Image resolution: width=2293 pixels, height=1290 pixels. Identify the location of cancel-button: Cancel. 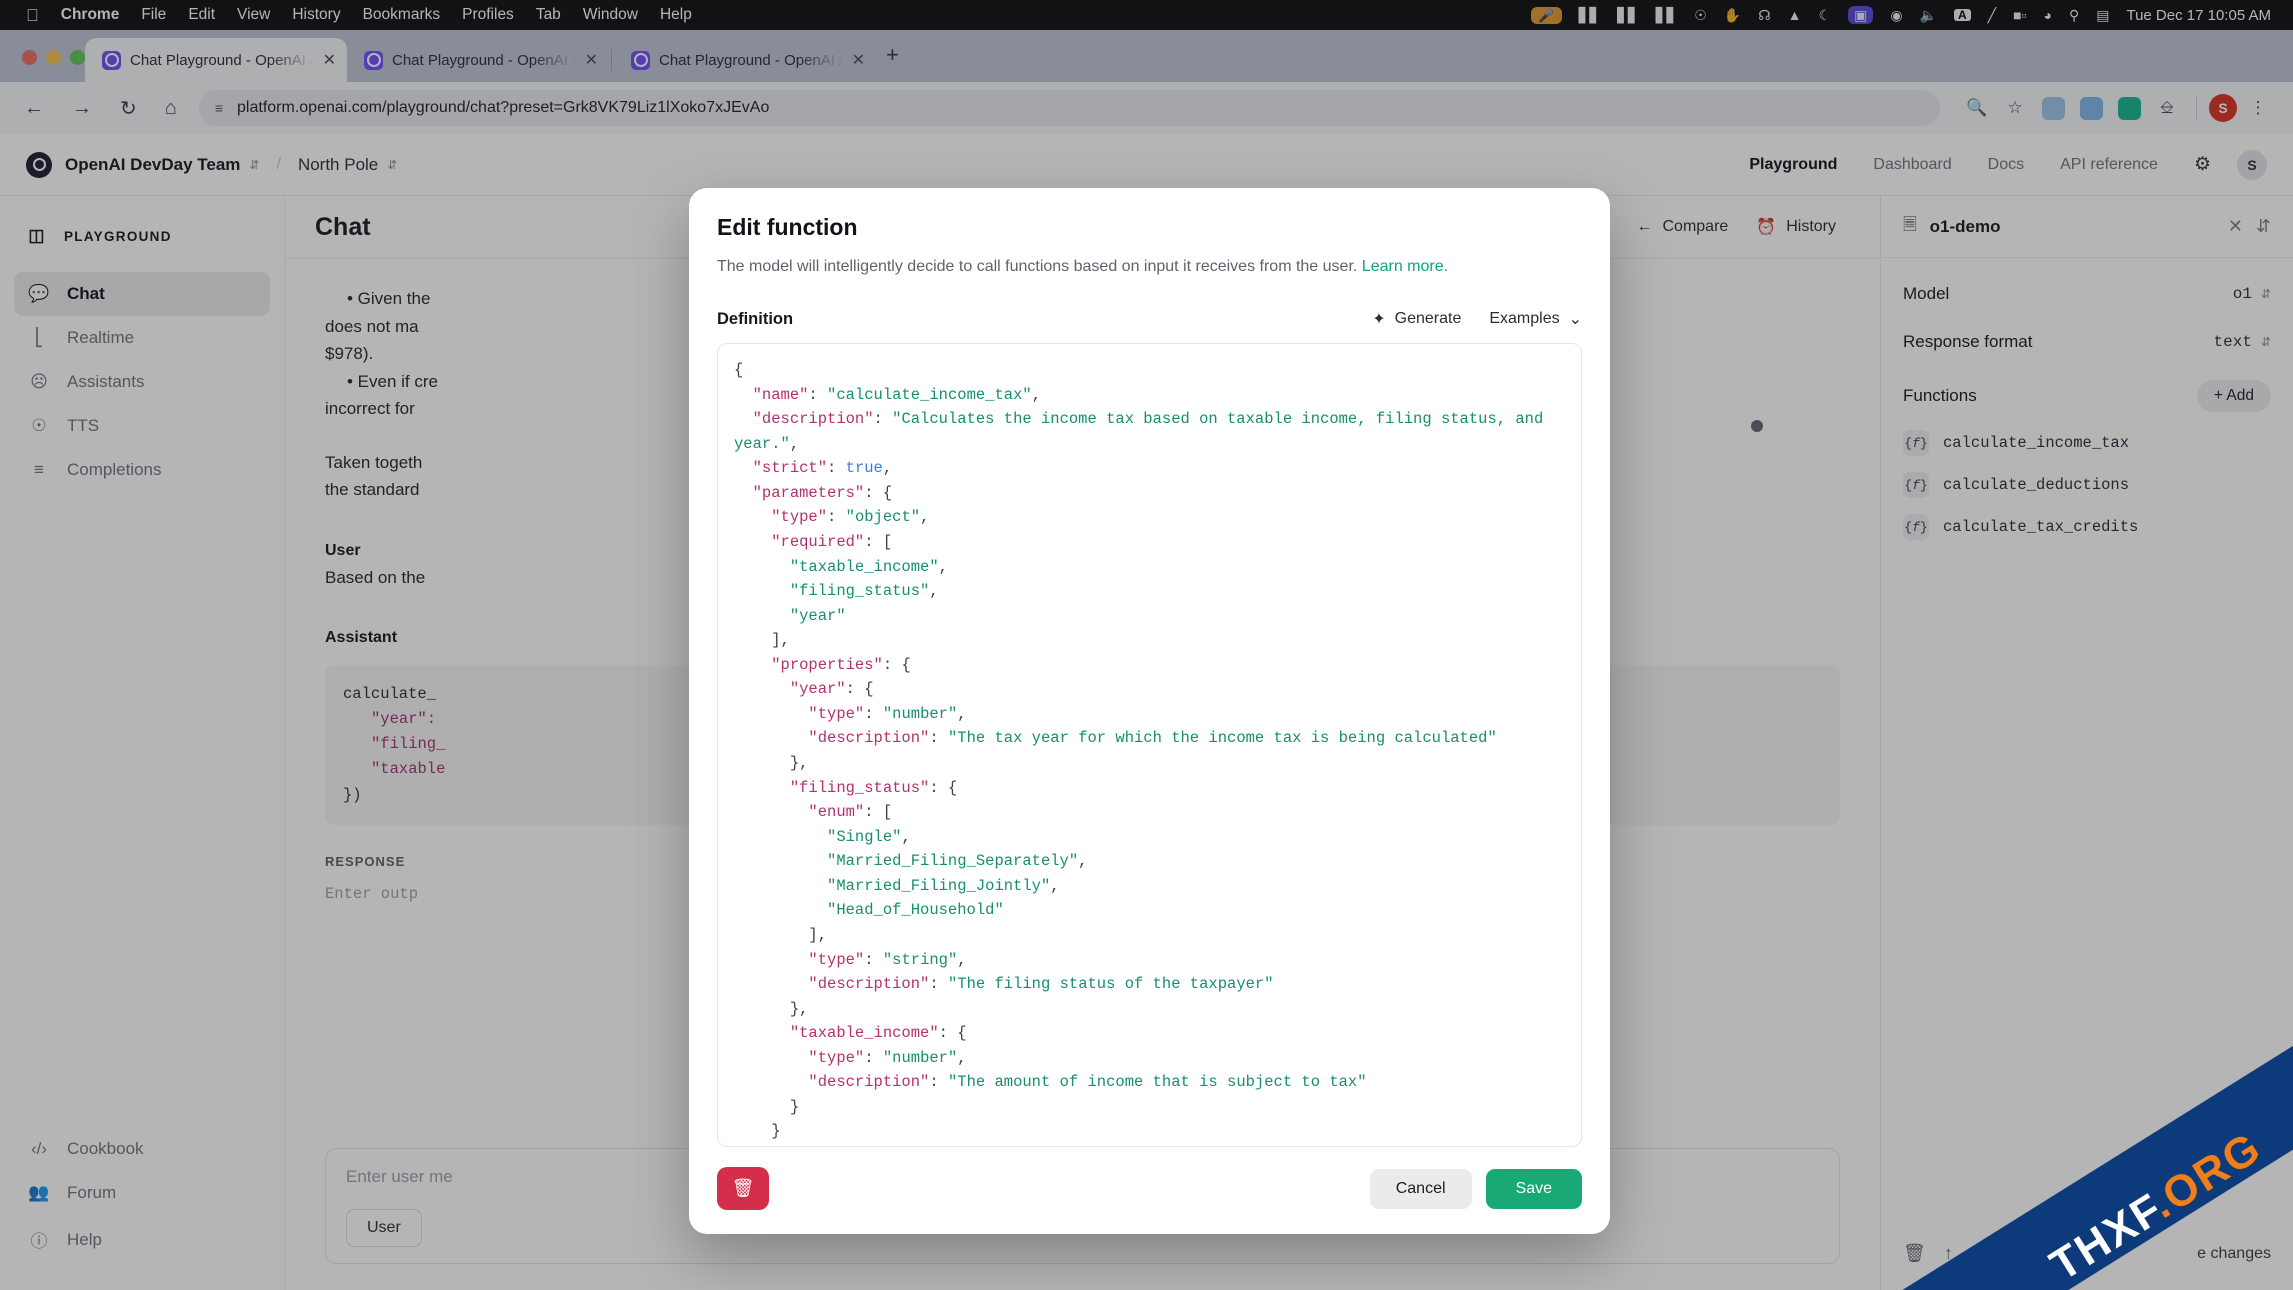
(1420, 1188).